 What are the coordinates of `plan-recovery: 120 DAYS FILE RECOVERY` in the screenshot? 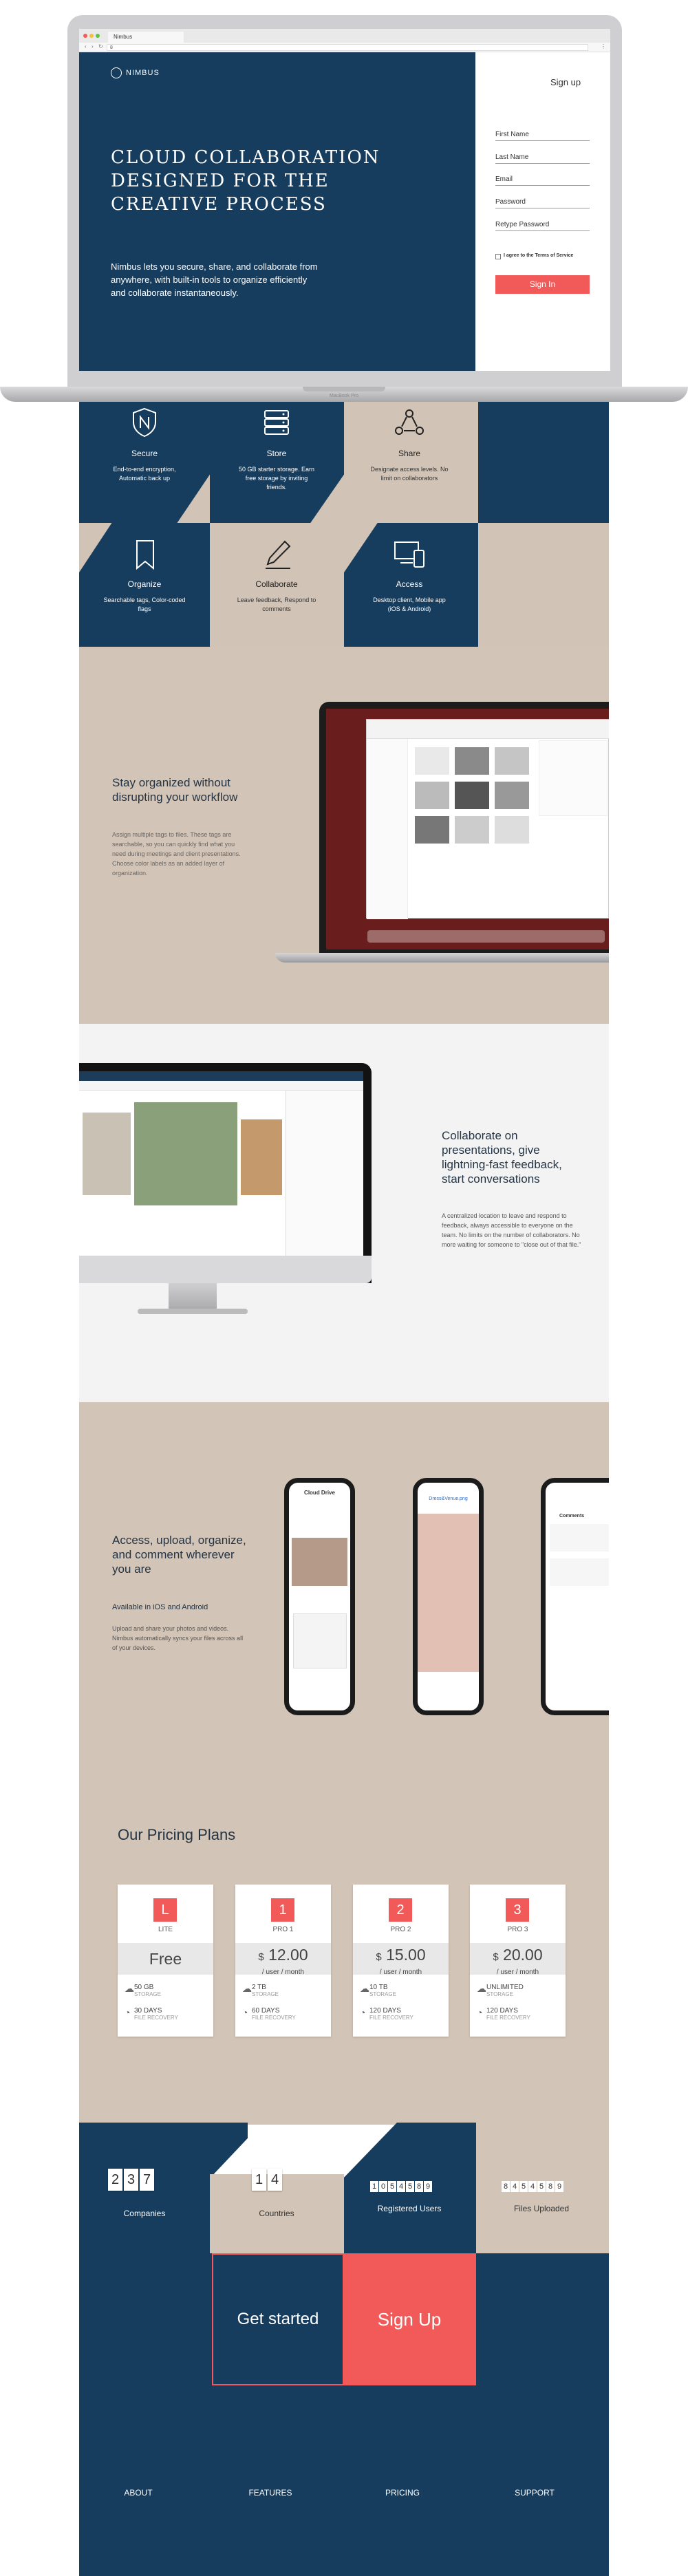 It's located at (508, 2014).